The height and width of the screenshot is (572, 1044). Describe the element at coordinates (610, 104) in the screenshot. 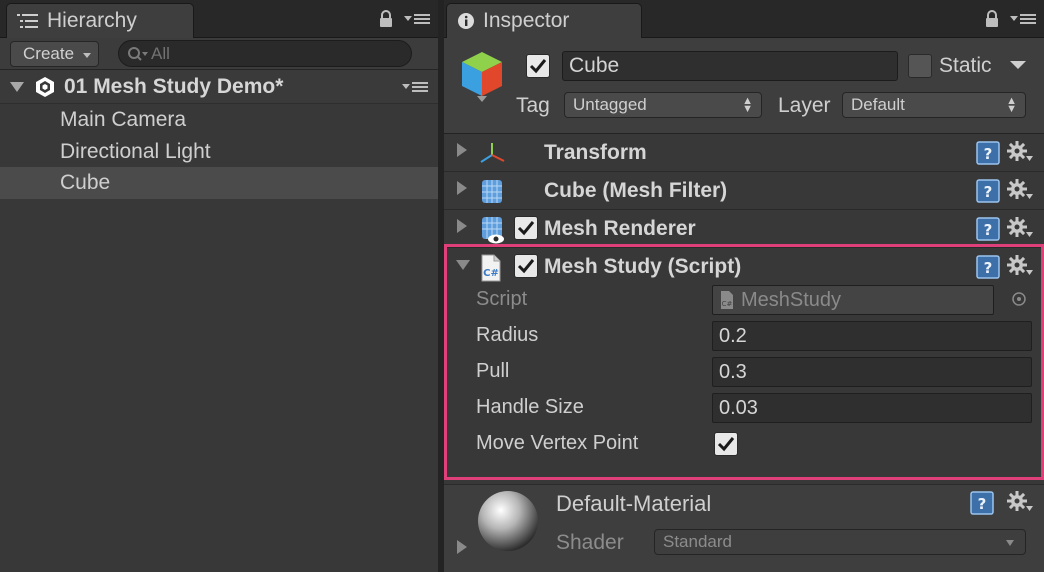

I see `tag-value: Untagged` at that location.